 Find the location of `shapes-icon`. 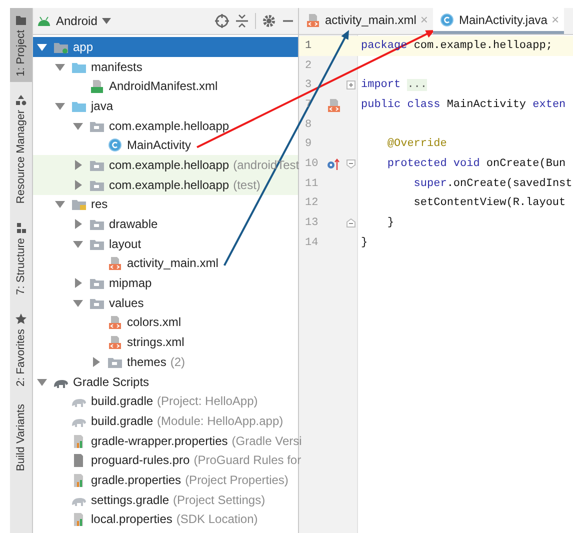

shapes-icon is located at coordinates (21, 100).